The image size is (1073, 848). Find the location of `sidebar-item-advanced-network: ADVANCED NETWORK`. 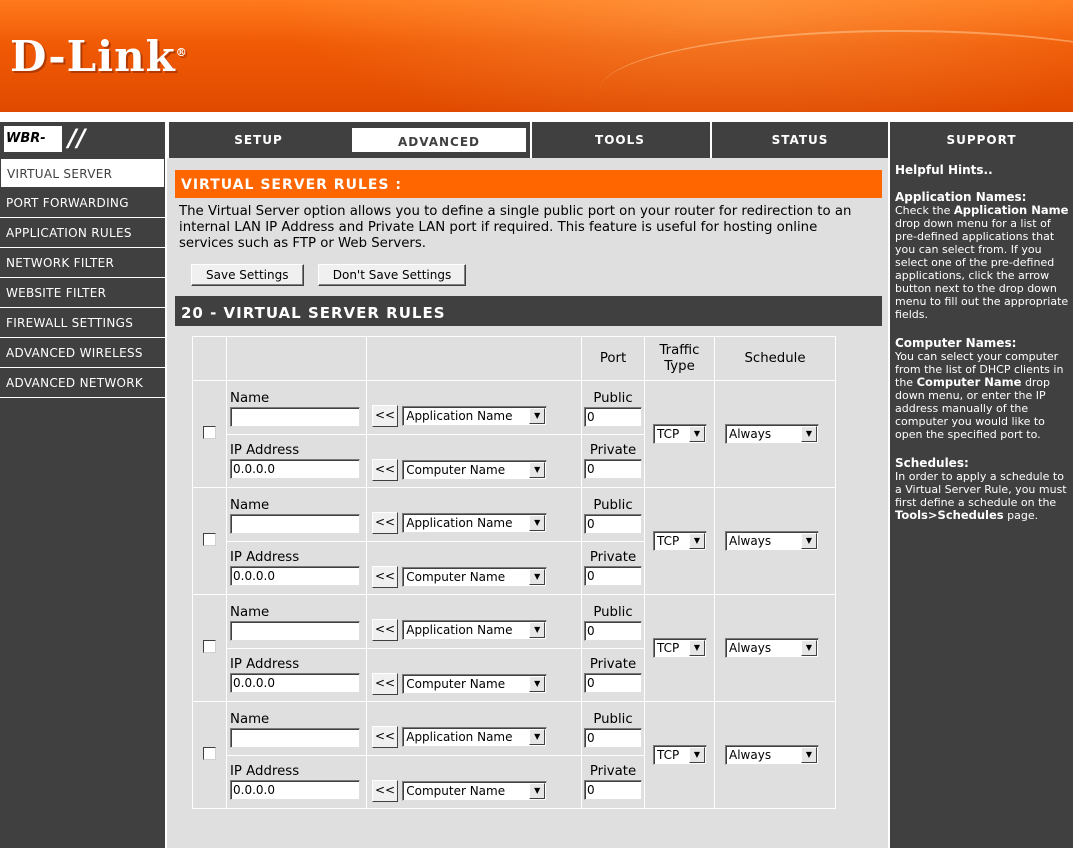

sidebar-item-advanced-network: ADVANCED NETWORK is located at coordinates (82, 383).